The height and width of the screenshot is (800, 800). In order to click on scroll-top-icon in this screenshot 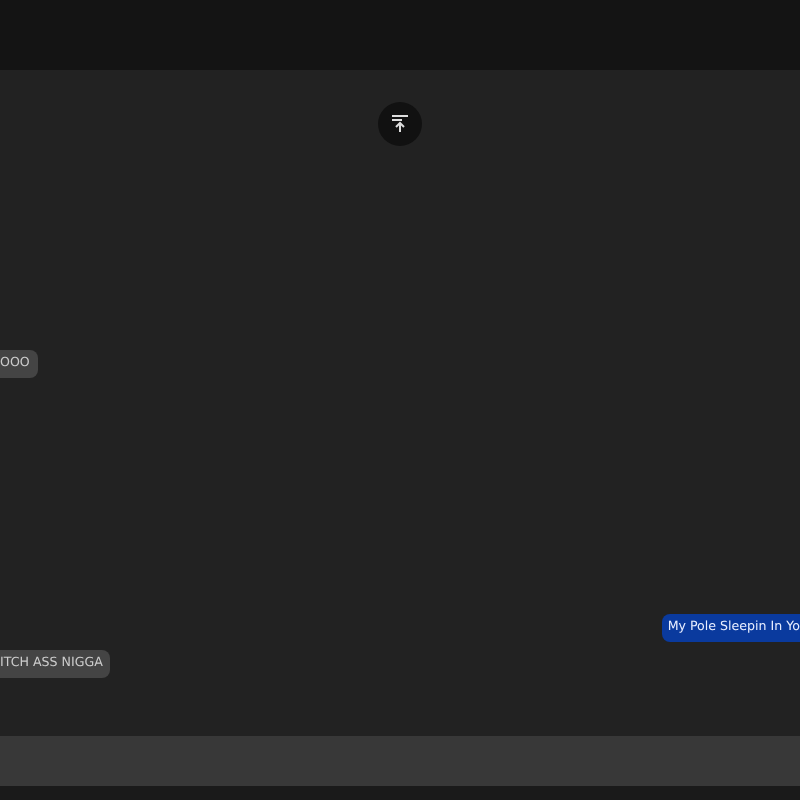, I will do `click(400, 124)`.